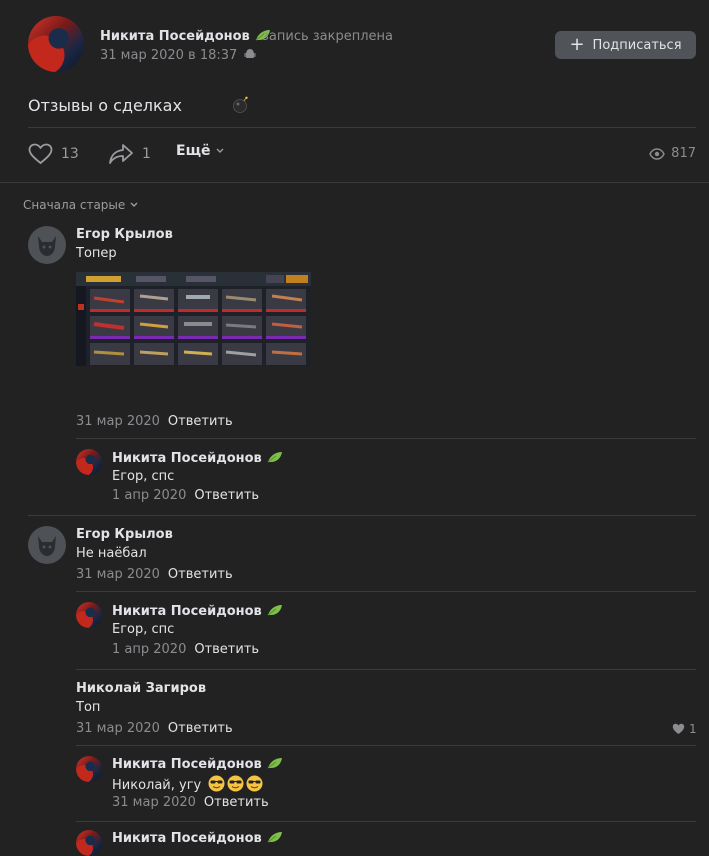 The height and width of the screenshot is (856, 709). I want to click on eye-icon, so click(657, 153).